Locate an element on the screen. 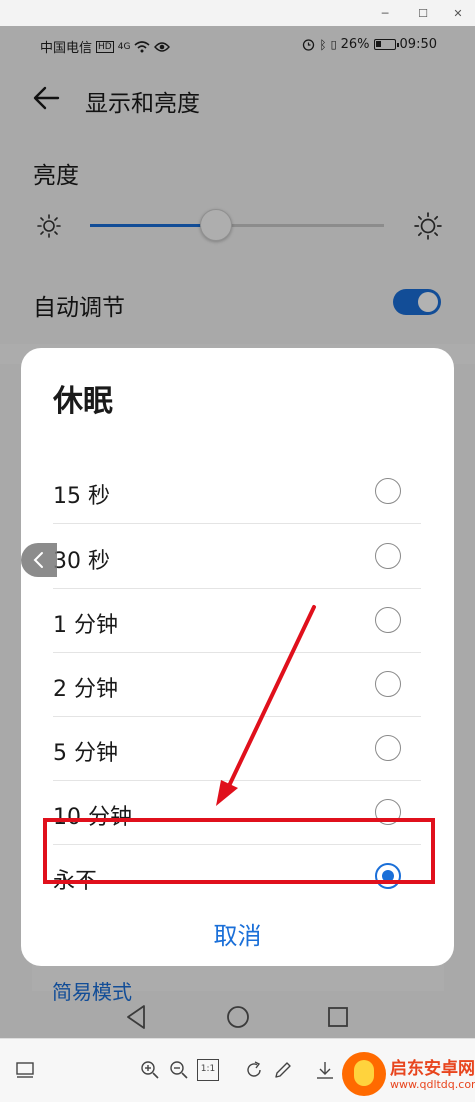  site-watermark: 启东安卓网 www.qdltdq.com is located at coordinates (408, 1074).